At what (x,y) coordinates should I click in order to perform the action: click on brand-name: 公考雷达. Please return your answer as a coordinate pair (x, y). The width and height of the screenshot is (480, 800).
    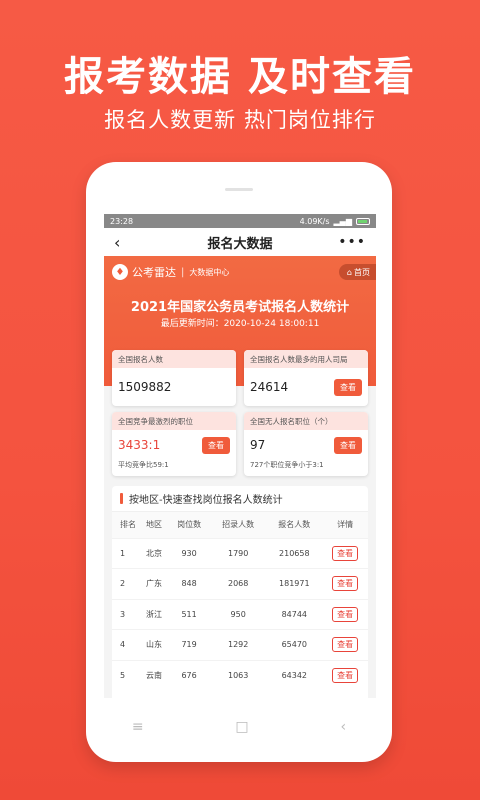
    Looking at the image, I should click on (154, 272).